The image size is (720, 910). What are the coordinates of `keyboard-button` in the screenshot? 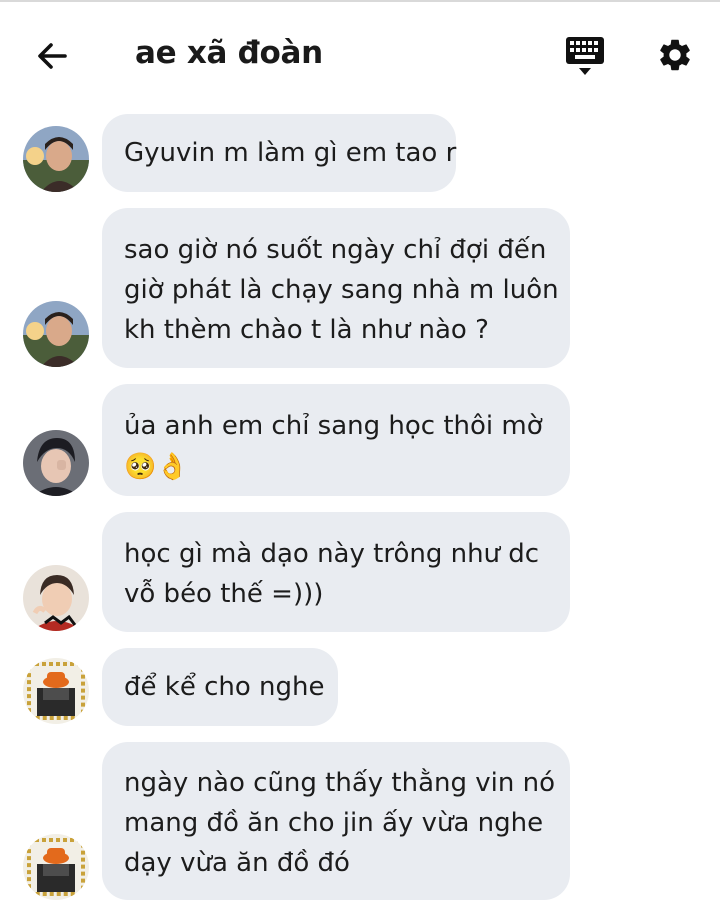 It's located at (585, 56).